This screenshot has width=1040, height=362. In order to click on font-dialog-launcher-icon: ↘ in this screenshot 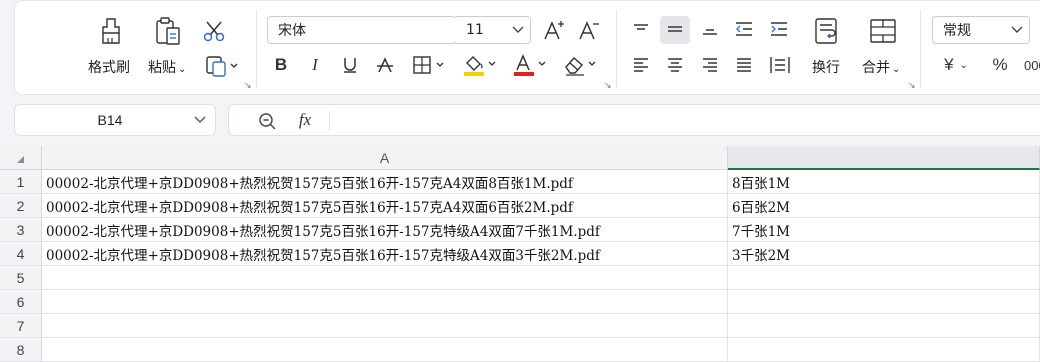, I will do `click(608, 85)`.